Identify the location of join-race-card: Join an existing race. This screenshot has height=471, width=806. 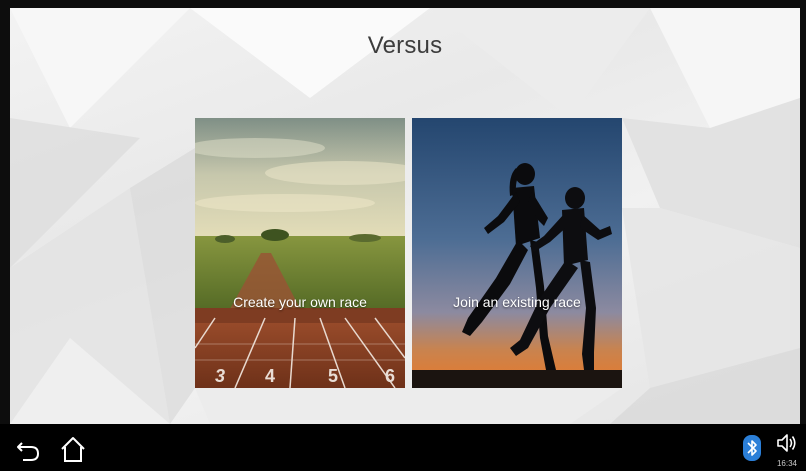
(517, 253).